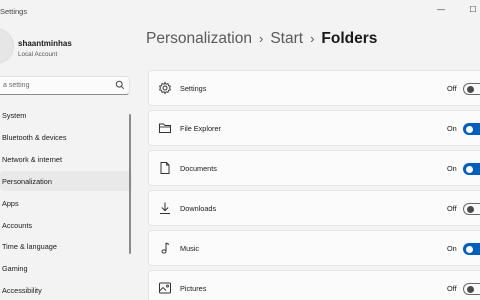  What do you see at coordinates (14, 11) in the screenshot?
I see `app-title: Settings` at bounding box center [14, 11].